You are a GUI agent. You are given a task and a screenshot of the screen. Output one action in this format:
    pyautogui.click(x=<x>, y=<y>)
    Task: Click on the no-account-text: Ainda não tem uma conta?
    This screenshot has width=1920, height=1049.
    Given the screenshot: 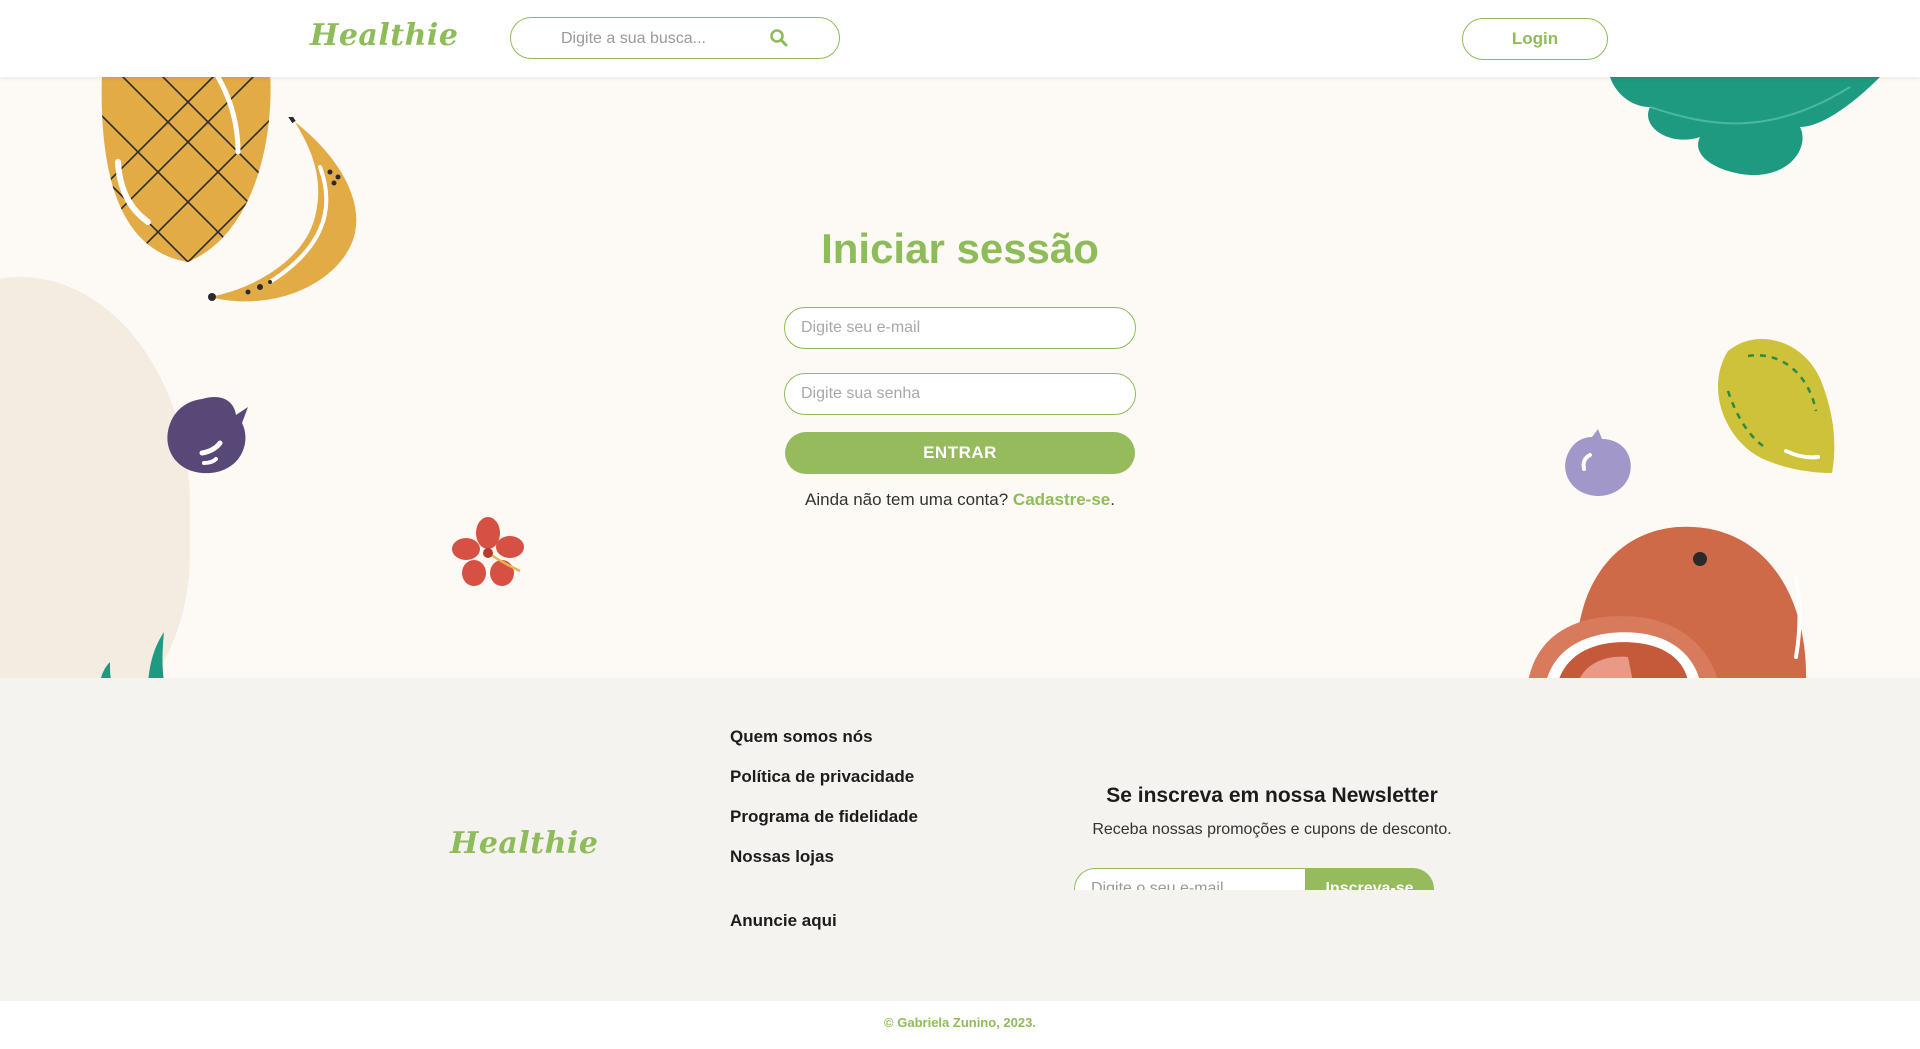 What is the action you would take?
    pyautogui.click(x=907, y=499)
    